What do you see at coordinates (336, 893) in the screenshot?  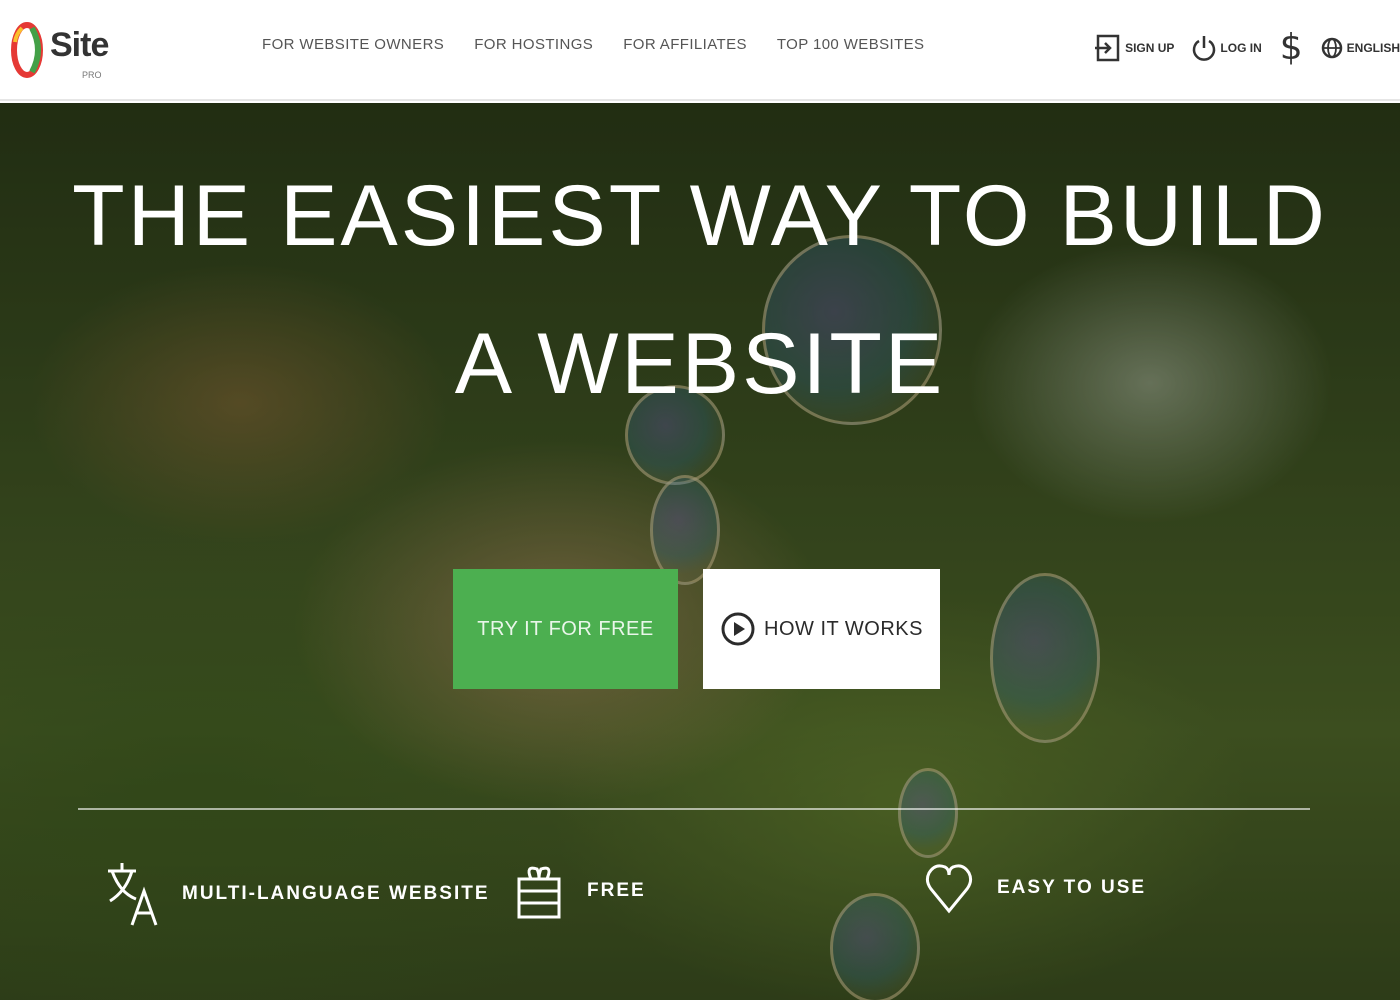 I see `feature-label: MULTI-LANGUAGE WEBSITE` at bounding box center [336, 893].